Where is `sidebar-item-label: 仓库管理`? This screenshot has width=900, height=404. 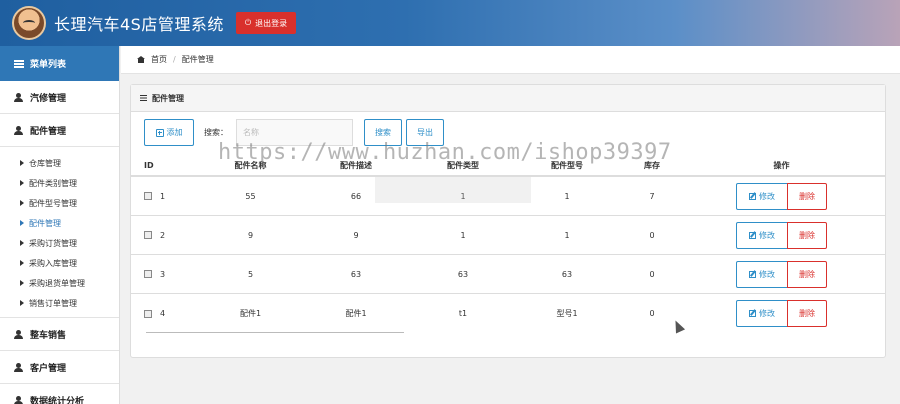
sidebar-item-label: 仓库管理 is located at coordinates (45, 163).